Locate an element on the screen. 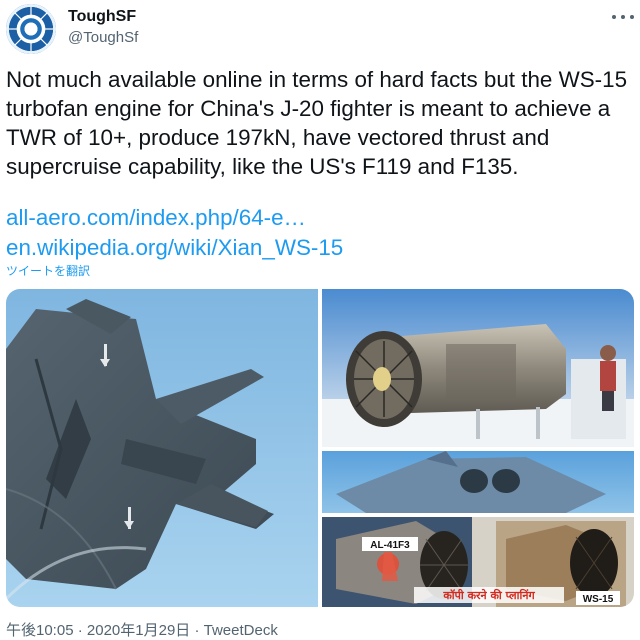 The height and width of the screenshot is (640, 640). link-wikipedia: en.wikipedia.org/wiki/Xian_WS-15 is located at coordinates (174, 247).